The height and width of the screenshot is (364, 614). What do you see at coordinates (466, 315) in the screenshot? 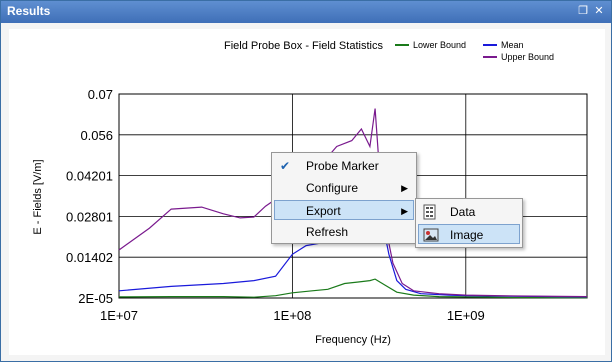
I see `x-tick-label: 1E+09` at bounding box center [466, 315].